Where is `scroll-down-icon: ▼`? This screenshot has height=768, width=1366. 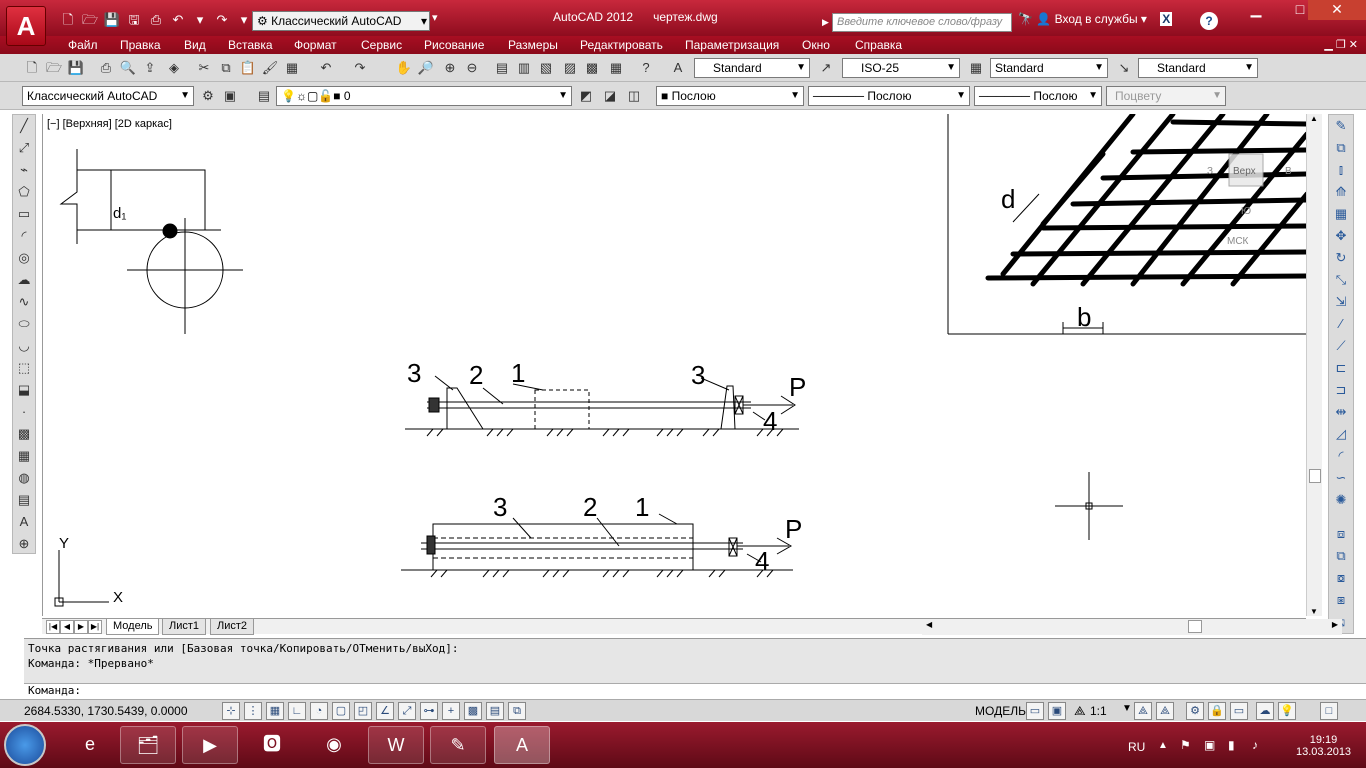 scroll-down-icon: ▼ is located at coordinates (1314, 611).